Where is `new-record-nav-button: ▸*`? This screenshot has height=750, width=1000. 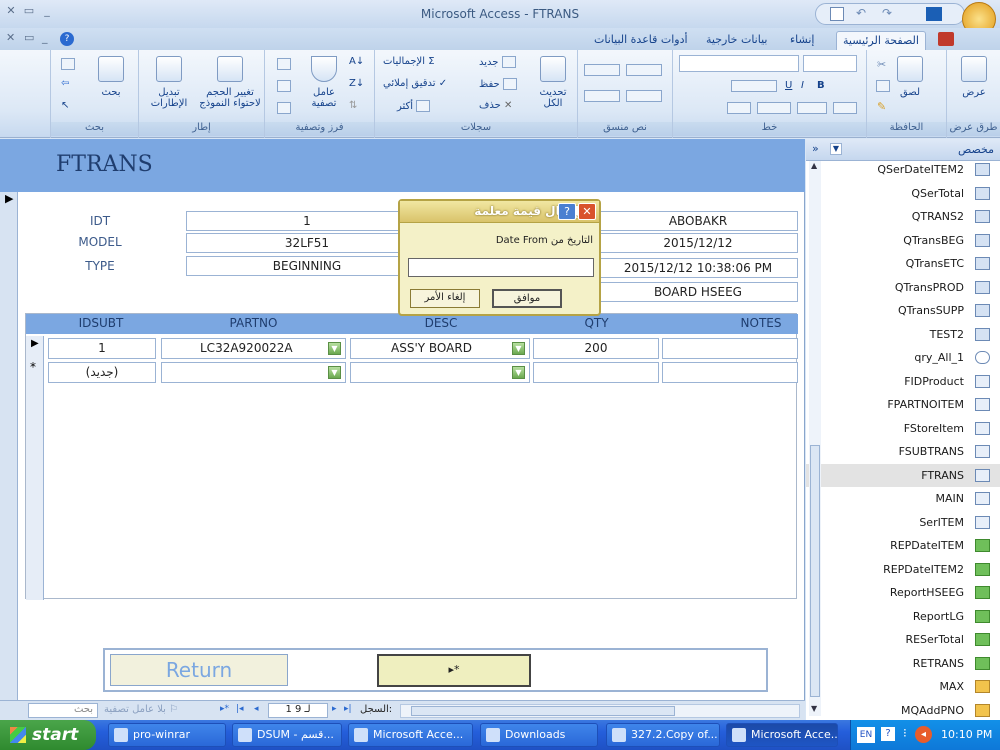
new-record-nav-button: ▸* is located at coordinates (454, 670).